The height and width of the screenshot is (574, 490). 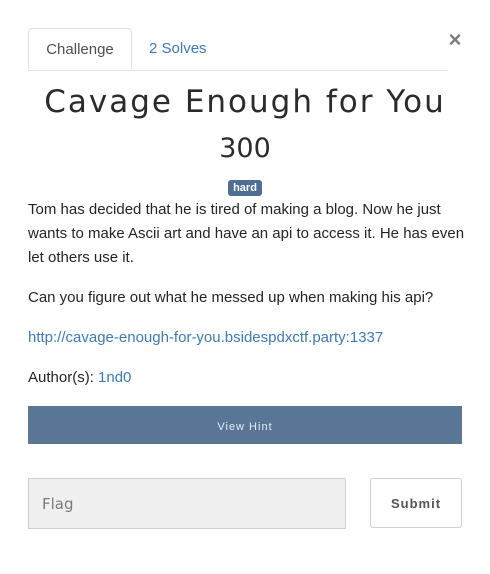 What do you see at coordinates (80, 49) in the screenshot?
I see `tab-challenge: Challenge` at bounding box center [80, 49].